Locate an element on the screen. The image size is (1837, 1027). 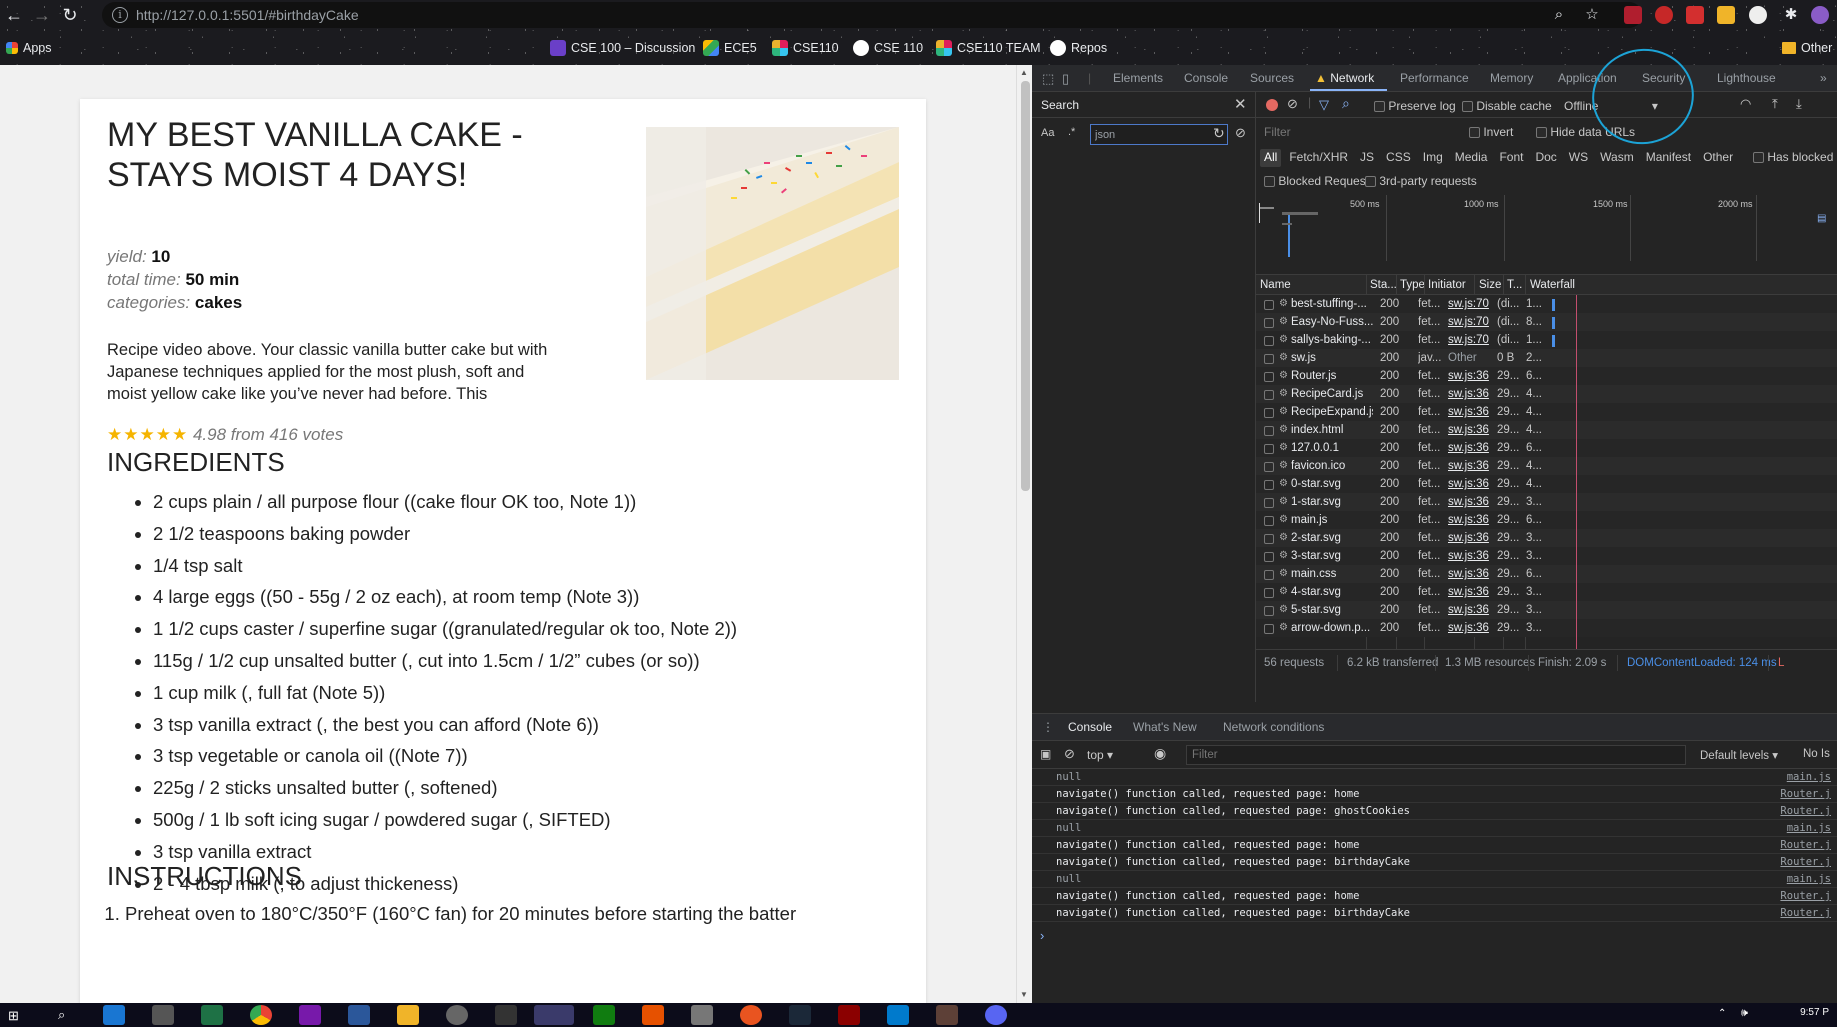
regex-button: .* is located at coordinates (1071, 132).